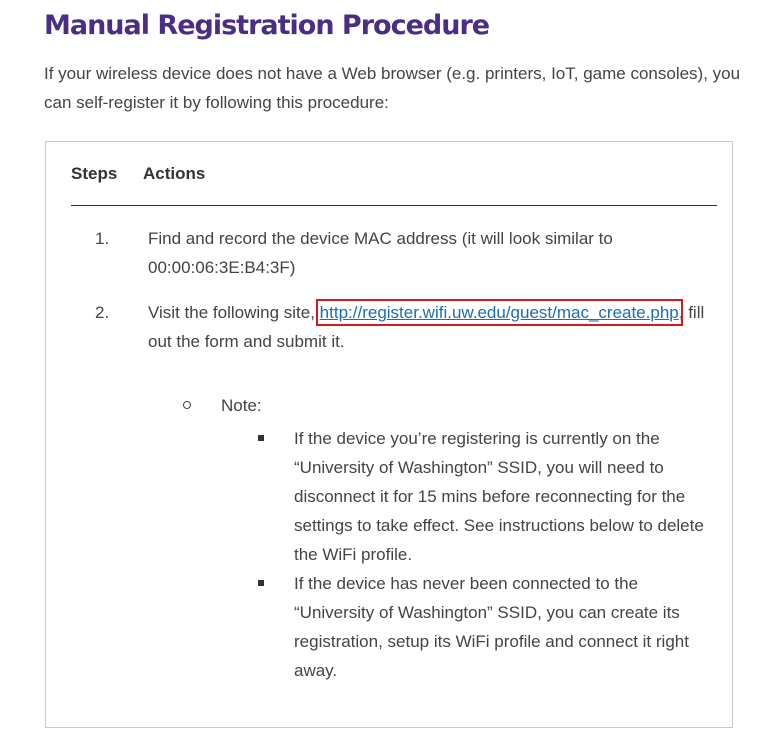 Image resolution: width=765 pixels, height=745 pixels. What do you see at coordinates (394, 205) in the screenshot?
I see `header-divider` at bounding box center [394, 205].